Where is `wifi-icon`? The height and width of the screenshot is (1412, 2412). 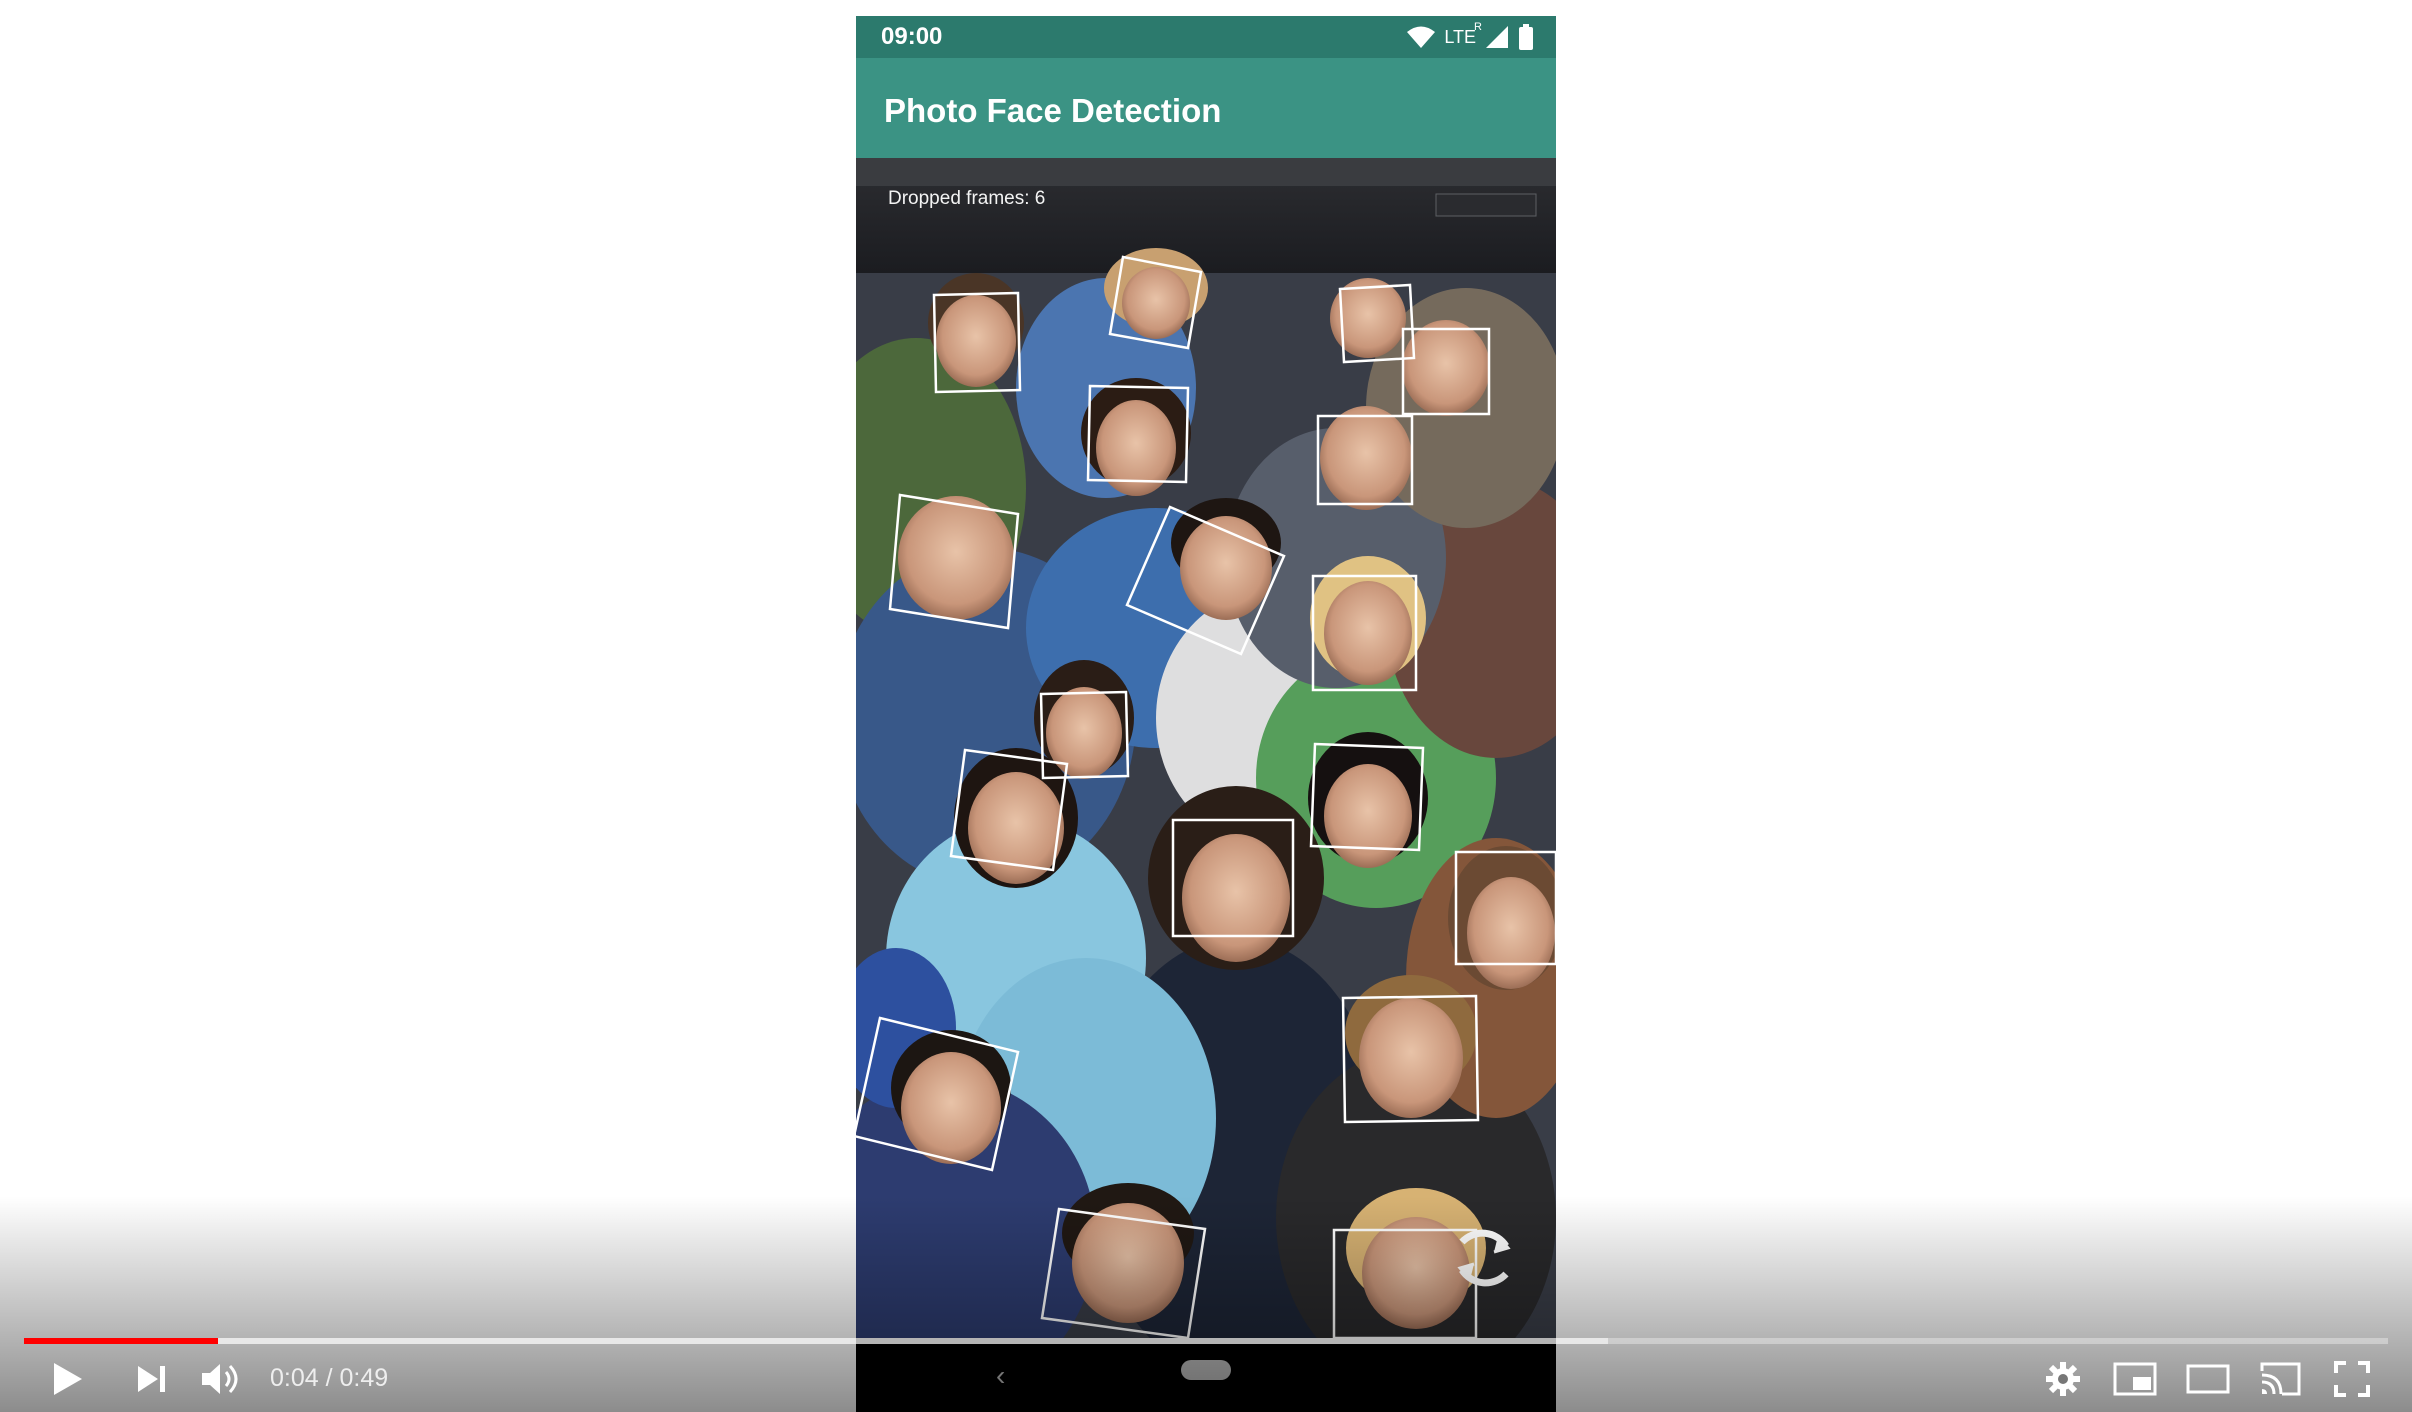
wifi-icon is located at coordinates (1421, 37).